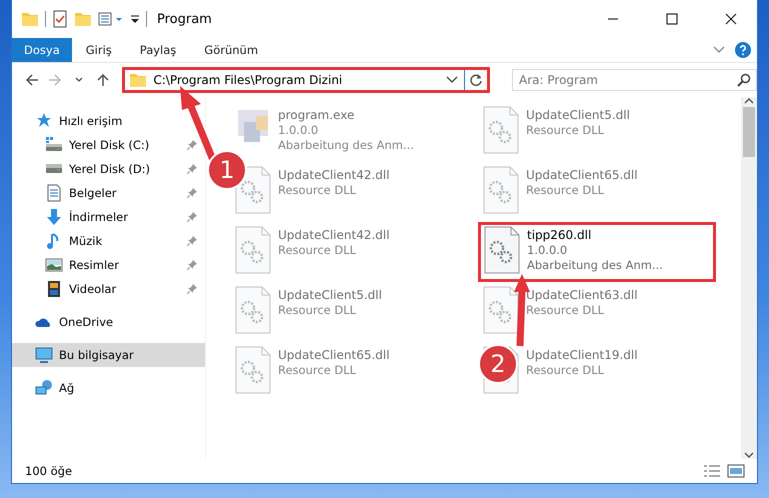  Describe the element at coordinates (108, 193) in the screenshot. I see `sidebar-item: Belgeler` at that location.